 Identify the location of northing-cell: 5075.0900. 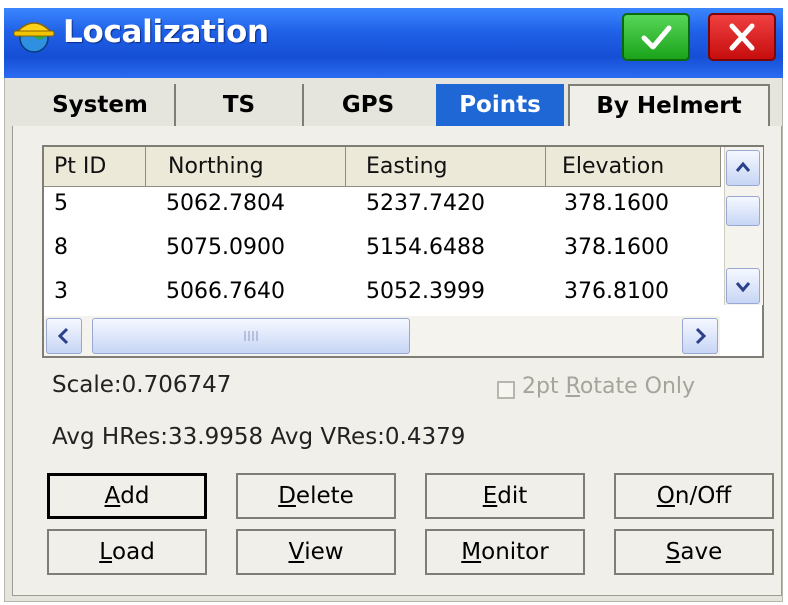
(225, 247).